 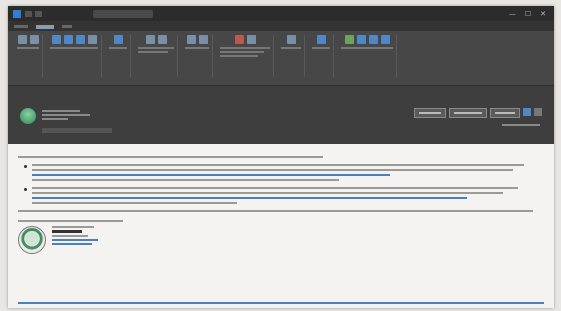 I want to click on flag-icon, so click(x=239, y=39).